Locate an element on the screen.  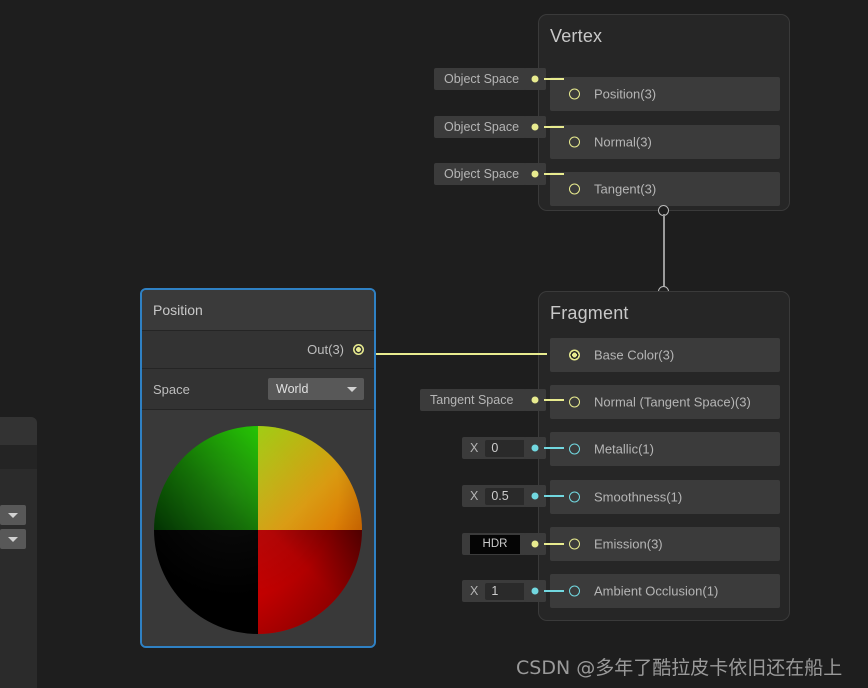
vertex-normal-nub is located at coordinates (535, 127).